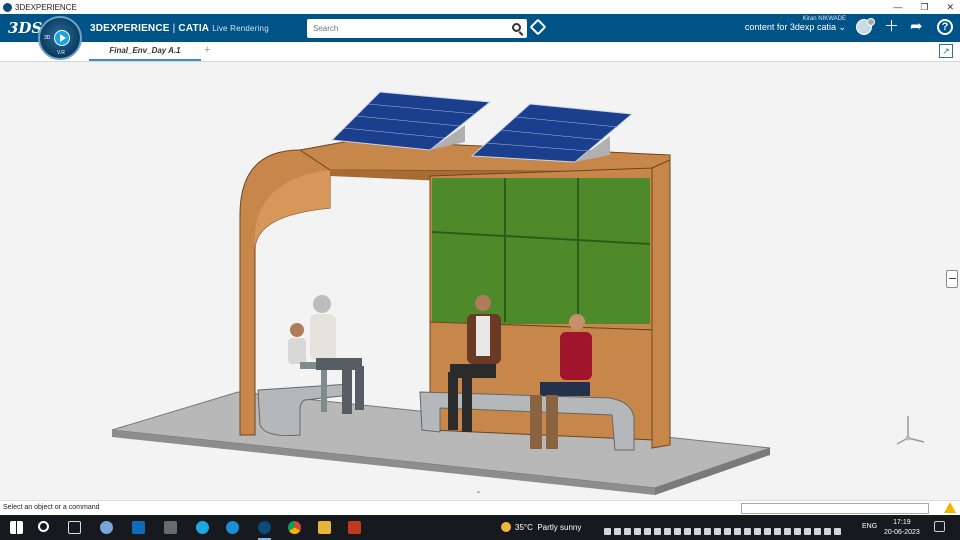 Image resolution: width=960 pixels, height=540 pixels. What do you see at coordinates (408, 28) in the screenshot?
I see `search-input` at bounding box center [408, 28].